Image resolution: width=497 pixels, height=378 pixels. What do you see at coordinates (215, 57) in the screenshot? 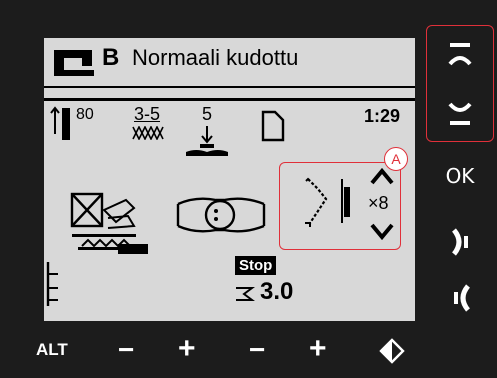
I see `stitch-title: Normaali kudottu` at bounding box center [215, 57].